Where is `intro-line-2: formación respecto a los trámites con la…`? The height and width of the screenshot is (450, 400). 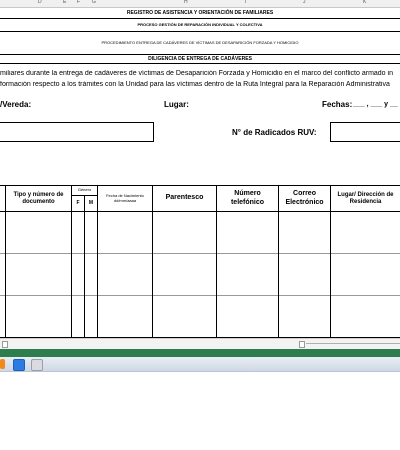
intro-line-2: formación respecto a los trámites con la… is located at coordinates (195, 84).